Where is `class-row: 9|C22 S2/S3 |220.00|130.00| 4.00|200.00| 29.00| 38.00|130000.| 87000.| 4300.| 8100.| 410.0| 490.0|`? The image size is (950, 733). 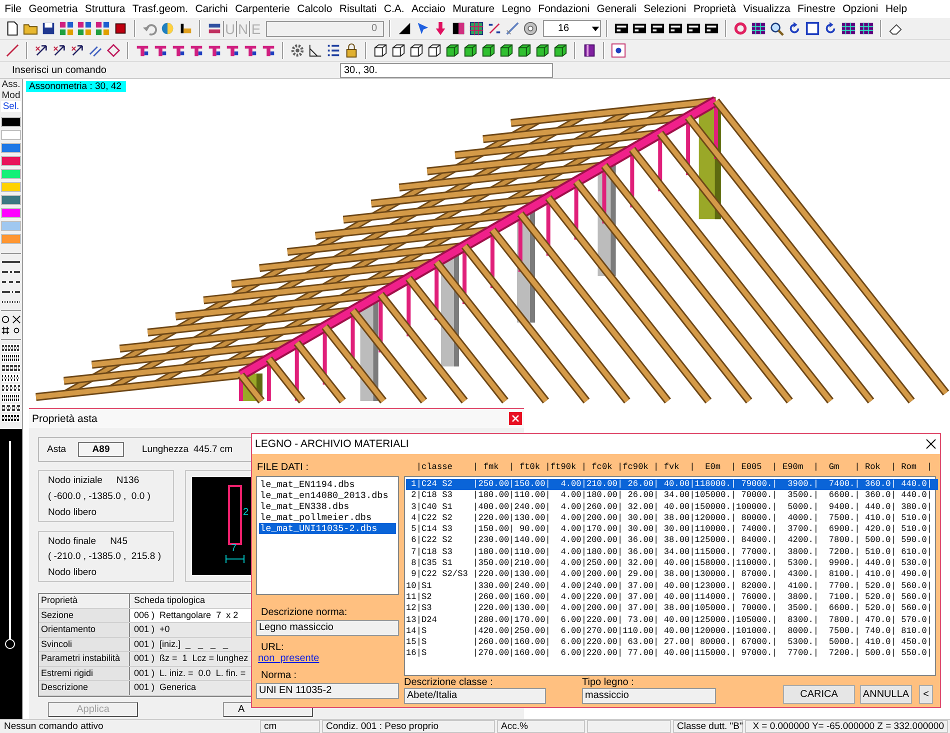 class-row: 9|C22 S2/S3 |220.00|130.00| 4.00|200.00| 29.00| 38.00|130000.| 87000.| 4300.| 8100.| 410.0| 490.0| is located at coordinates (672, 575).